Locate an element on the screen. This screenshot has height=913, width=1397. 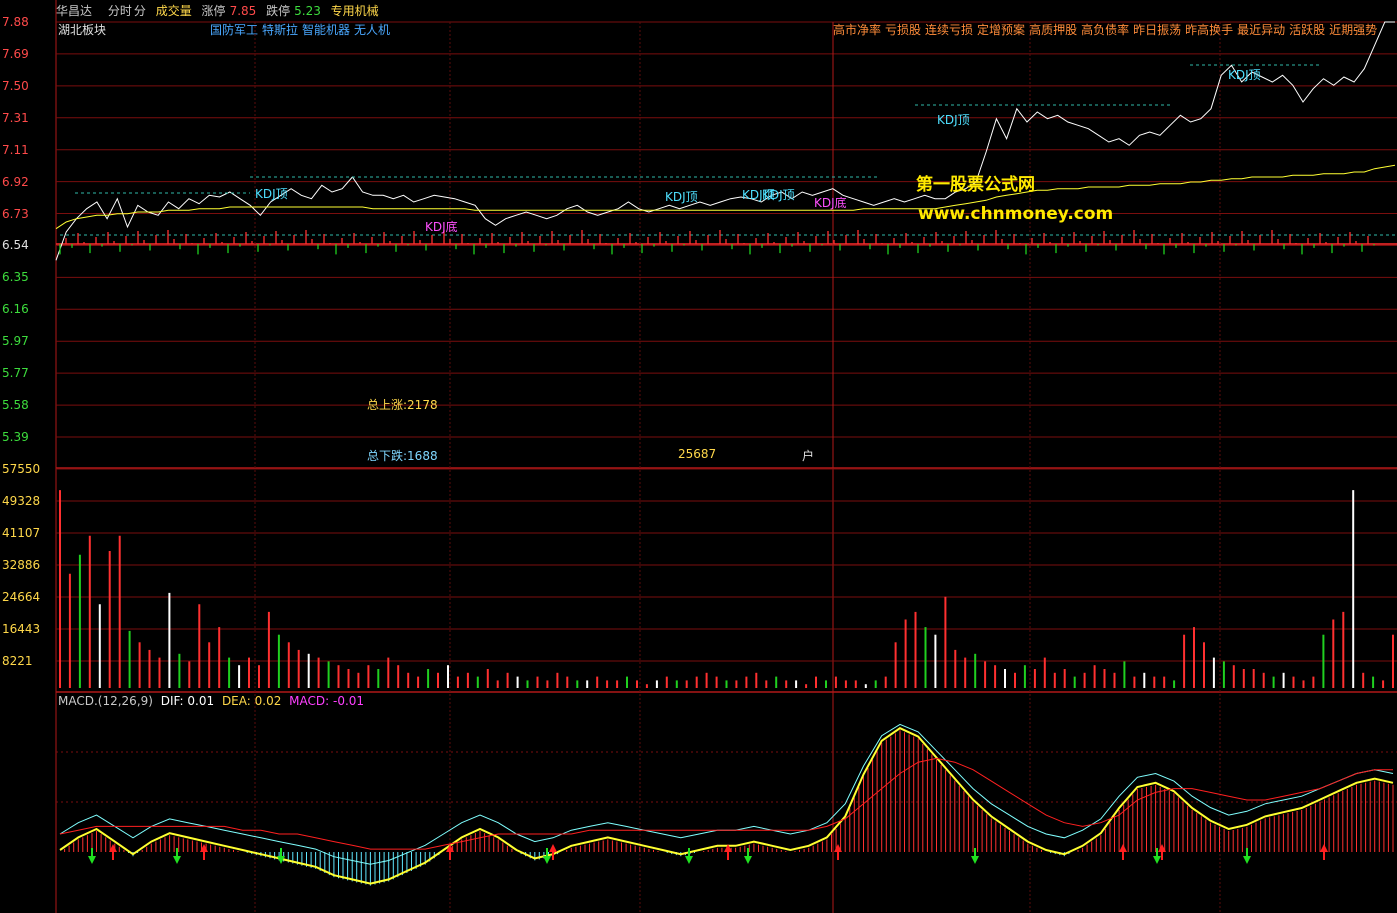
macd-title: MACD.(12,26,9) is located at coordinates (105, 701).